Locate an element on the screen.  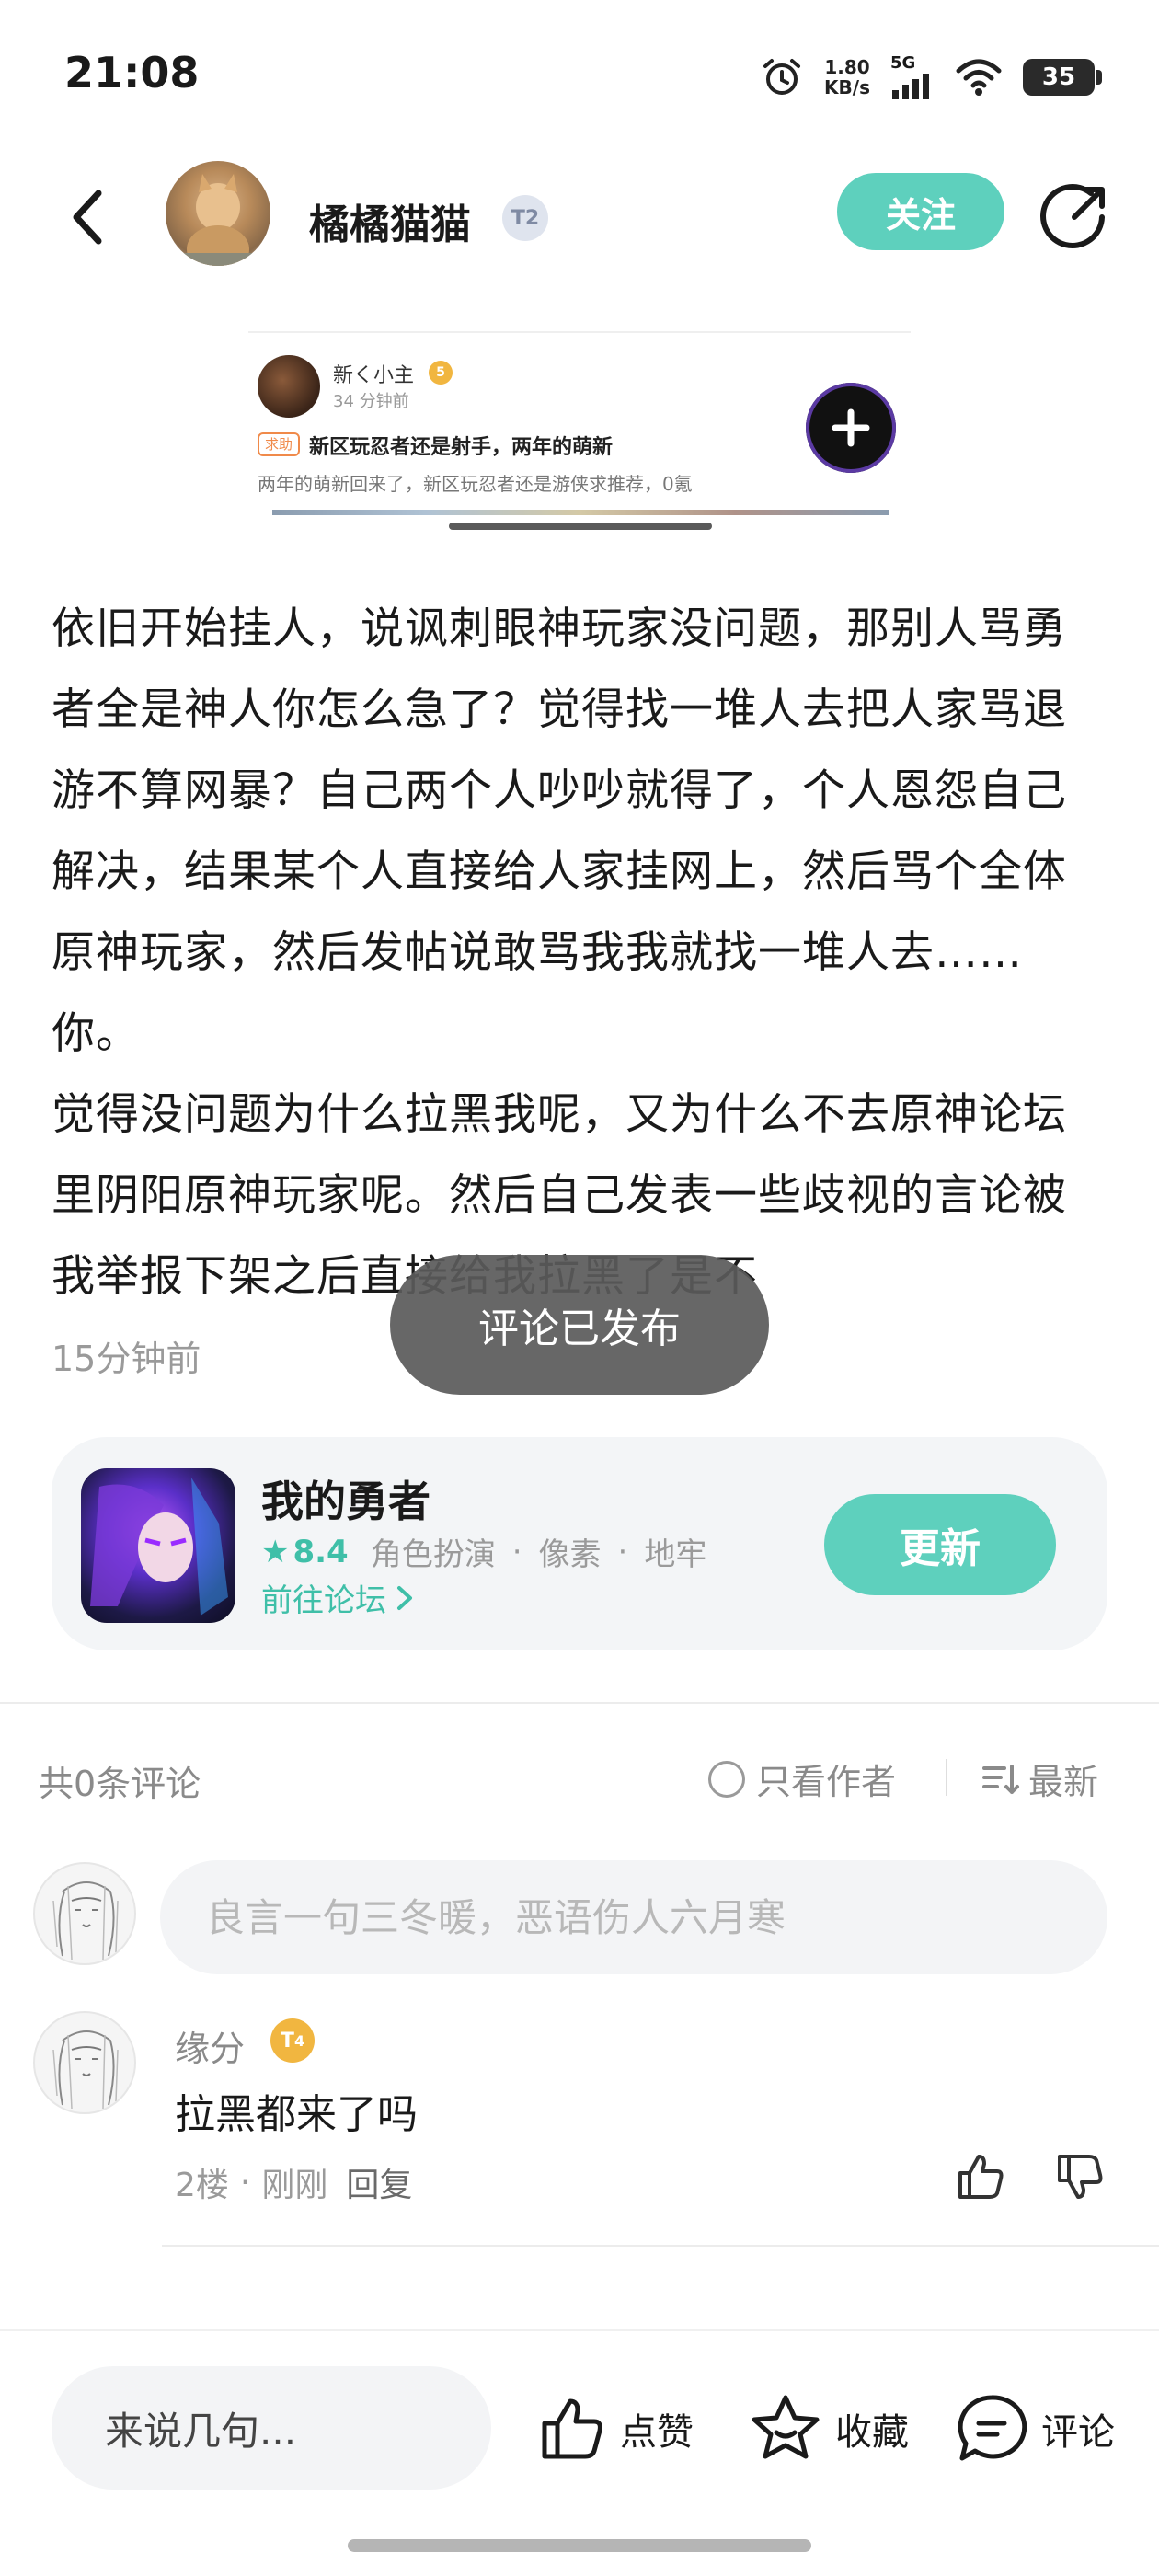
commenter-avatar is located at coordinates (84, 2062).